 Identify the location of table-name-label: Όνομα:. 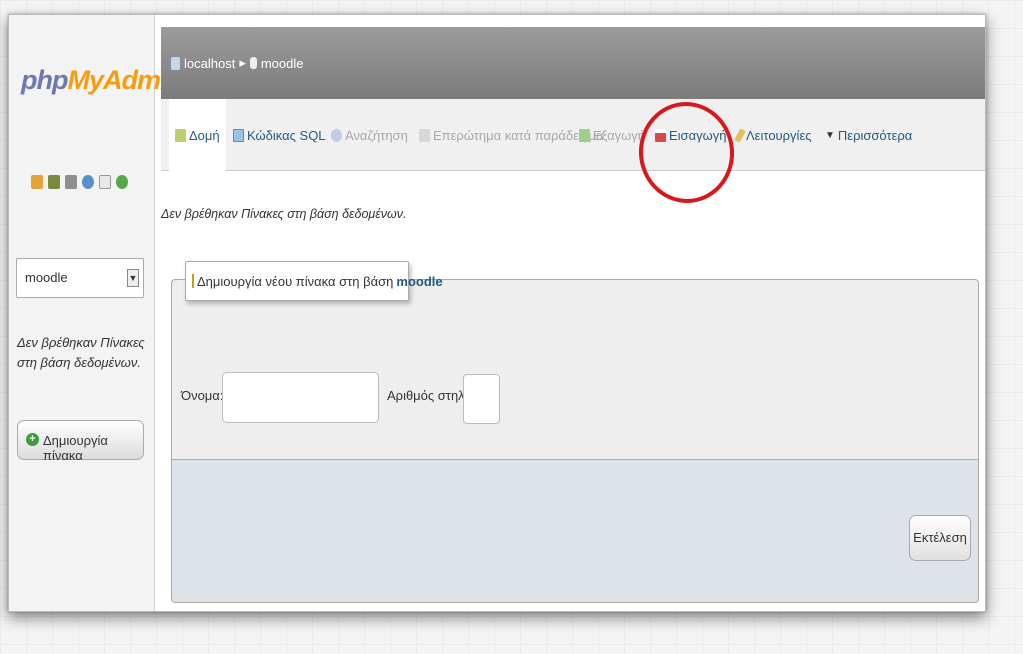
(202, 395).